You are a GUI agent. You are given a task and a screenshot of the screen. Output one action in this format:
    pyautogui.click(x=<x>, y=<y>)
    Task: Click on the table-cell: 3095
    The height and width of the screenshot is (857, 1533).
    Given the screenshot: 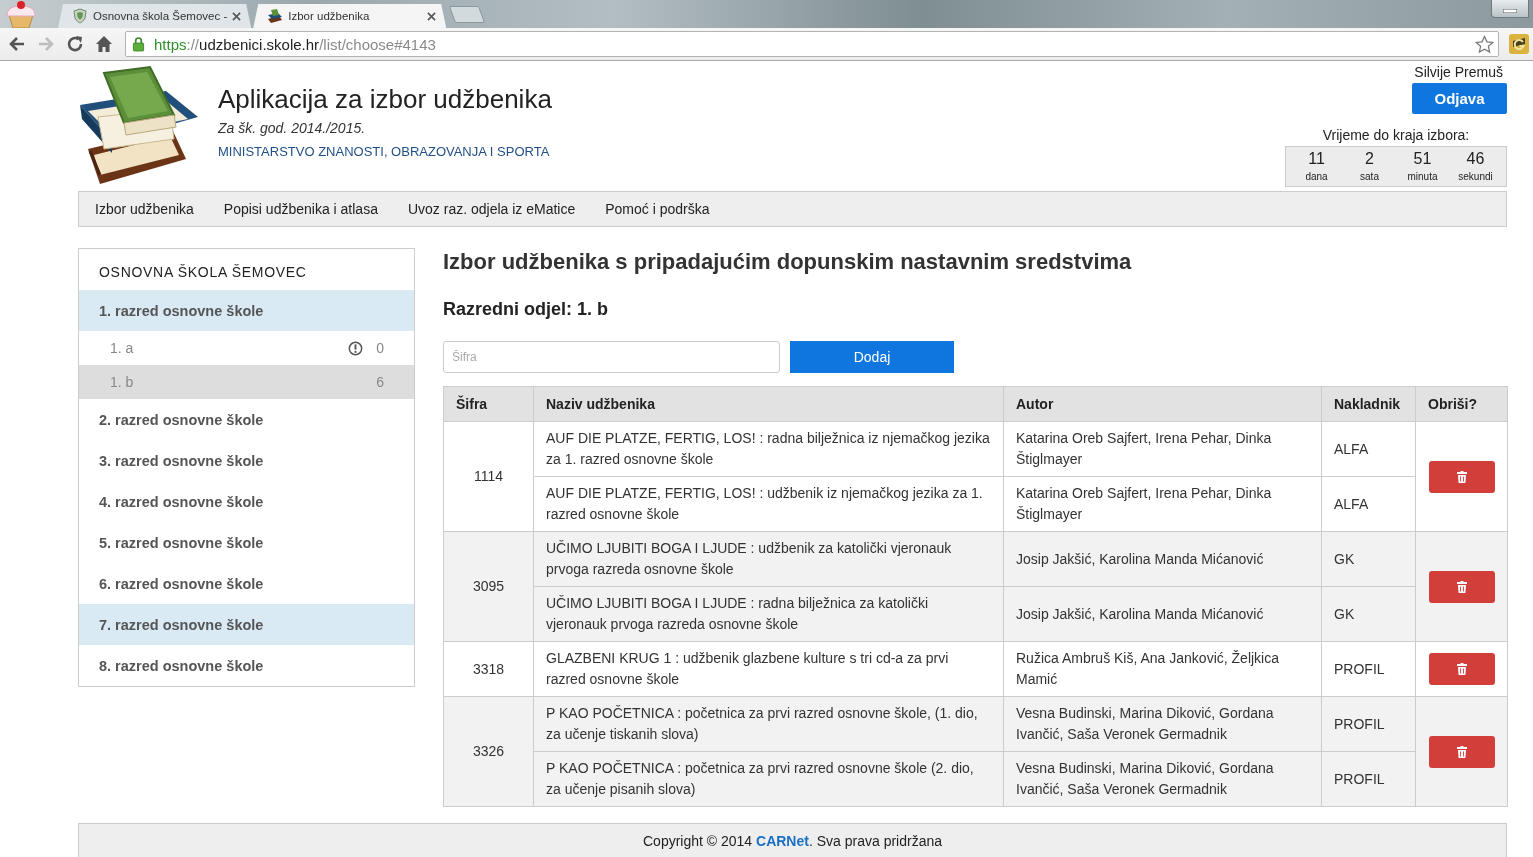 What is the action you would take?
    pyautogui.click(x=488, y=586)
    